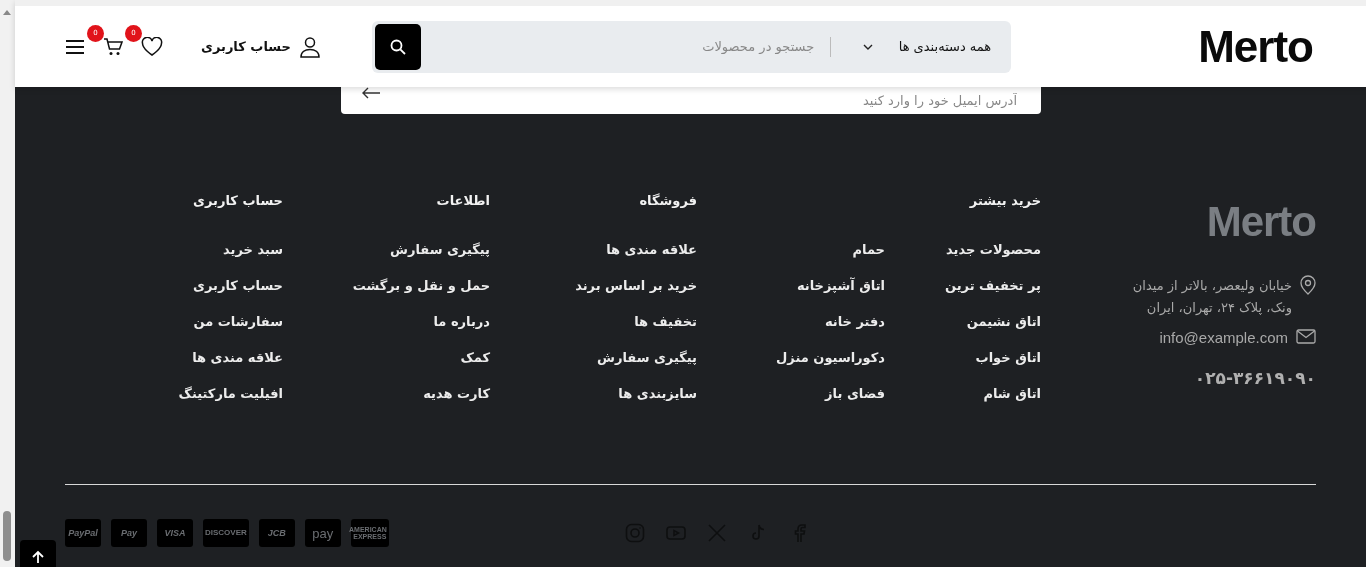 The width and height of the screenshot is (1366, 567). Describe the element at coordinates (276, 533) in the screenshot. I see `payment-logo: JCB` at that location.